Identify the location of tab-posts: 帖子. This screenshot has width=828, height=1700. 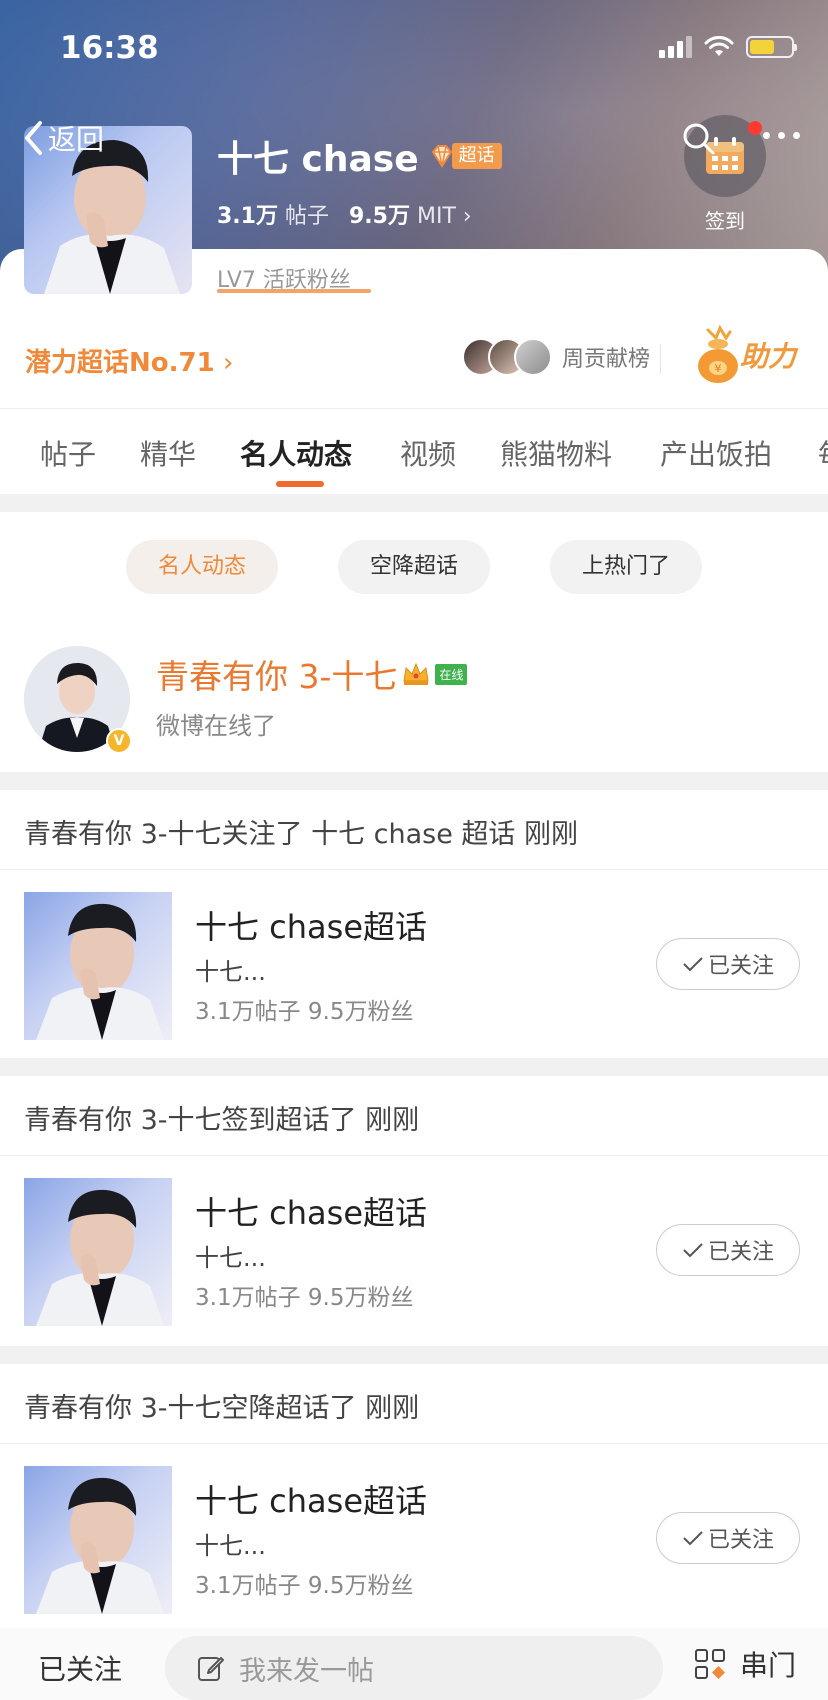
(68, 453).